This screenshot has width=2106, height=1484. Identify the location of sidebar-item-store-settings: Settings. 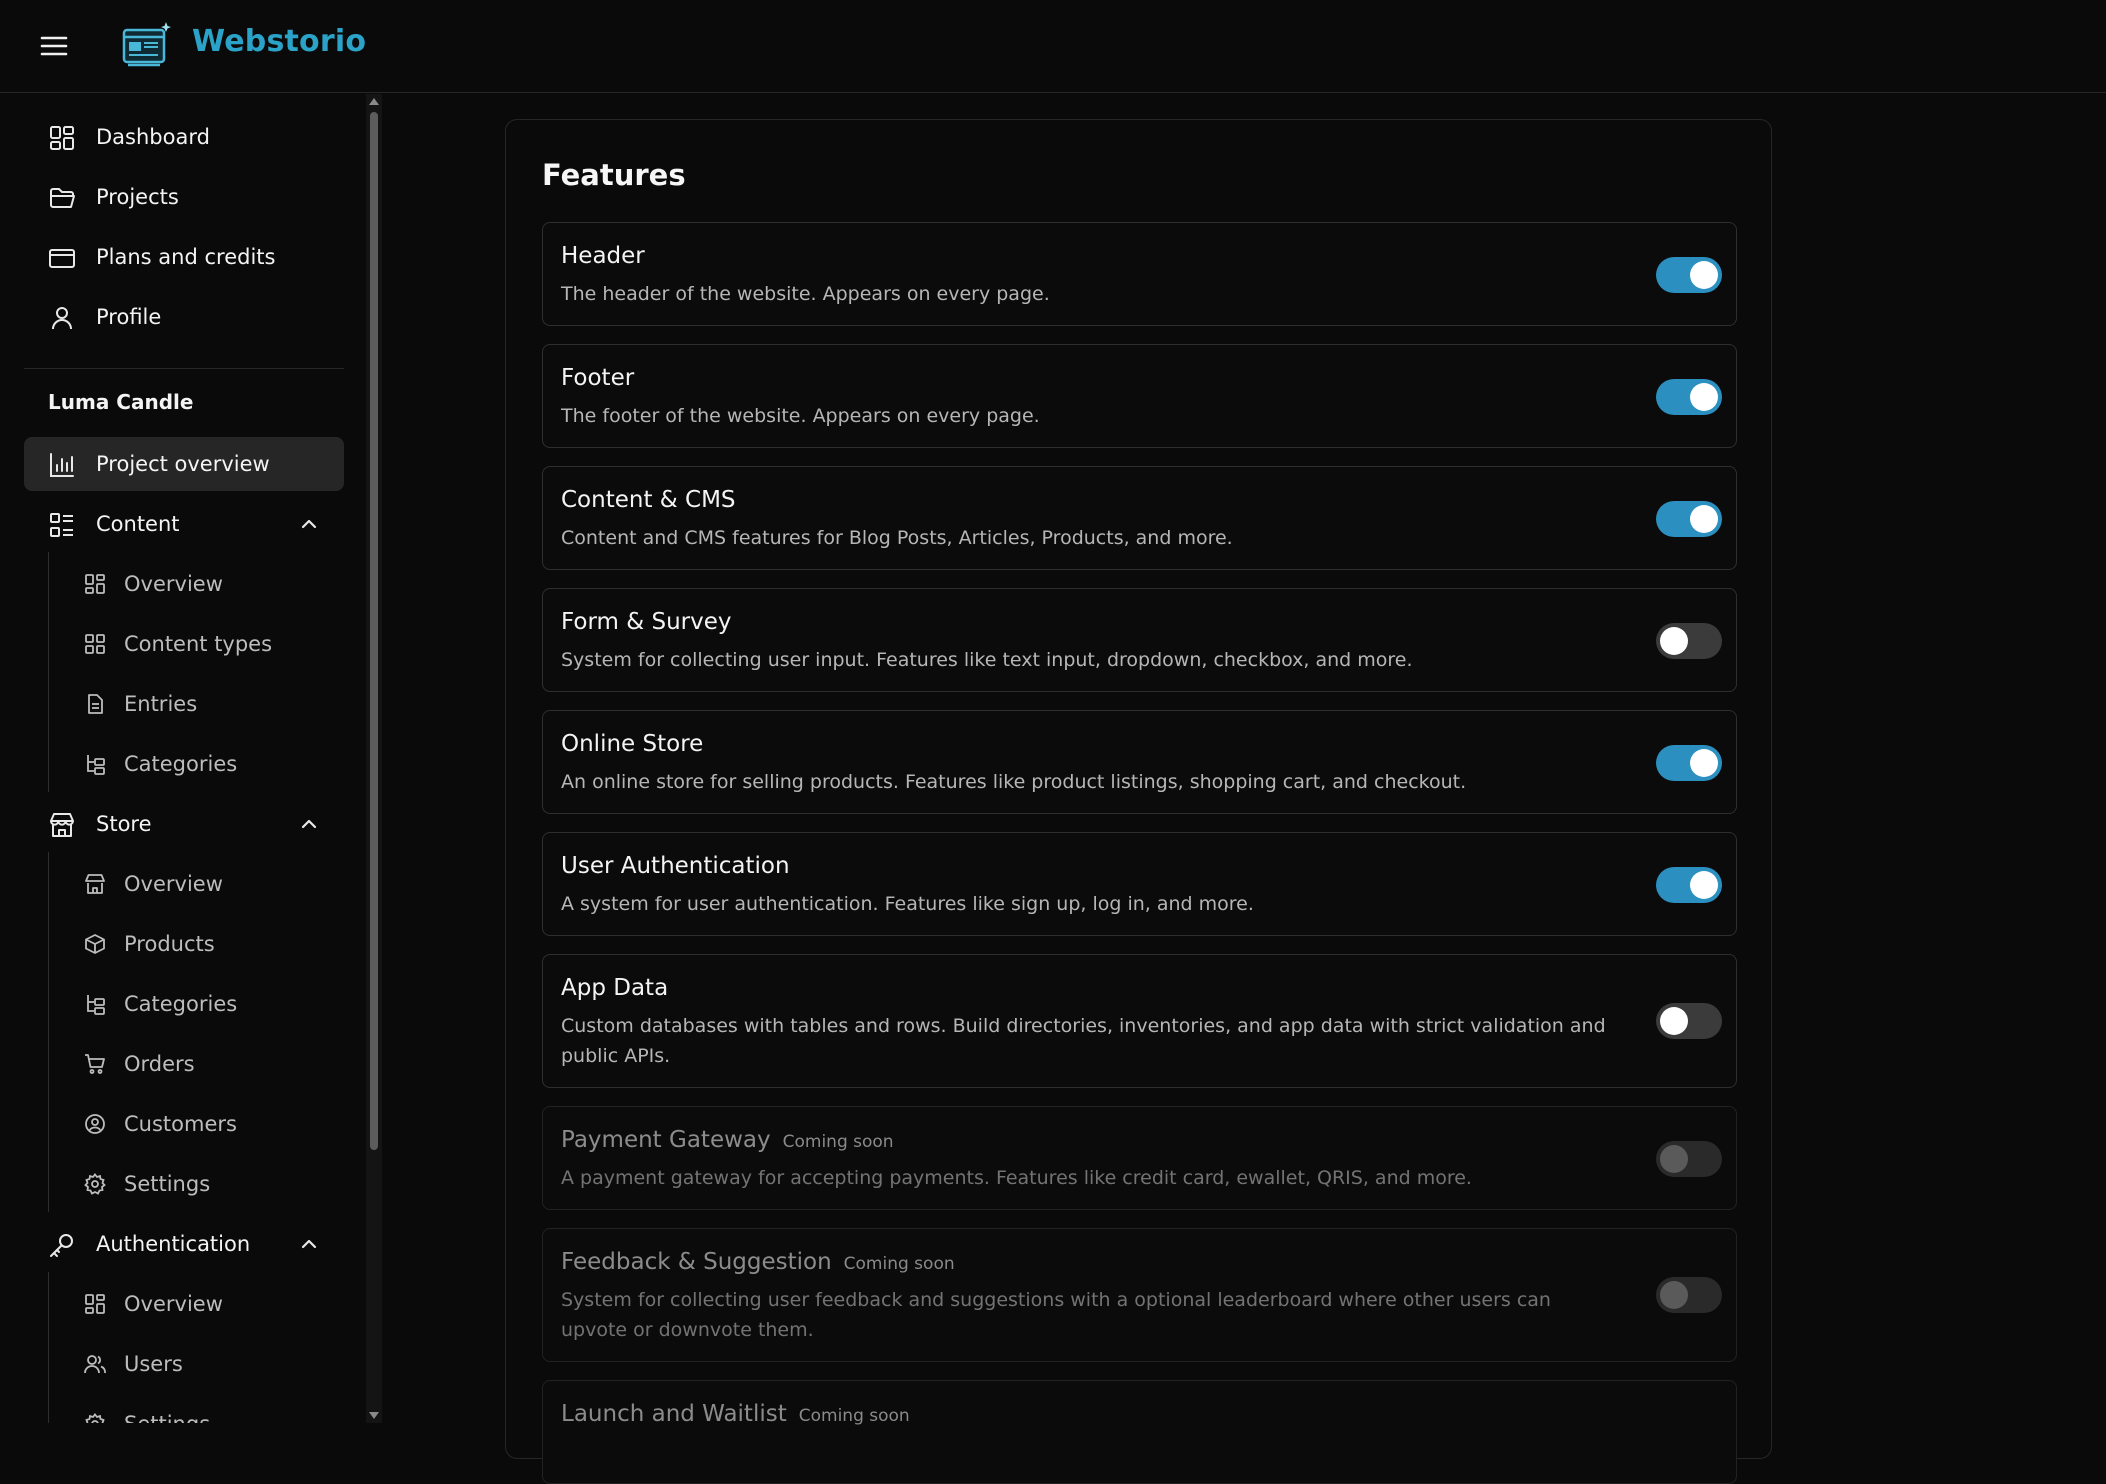
(196, 1184).